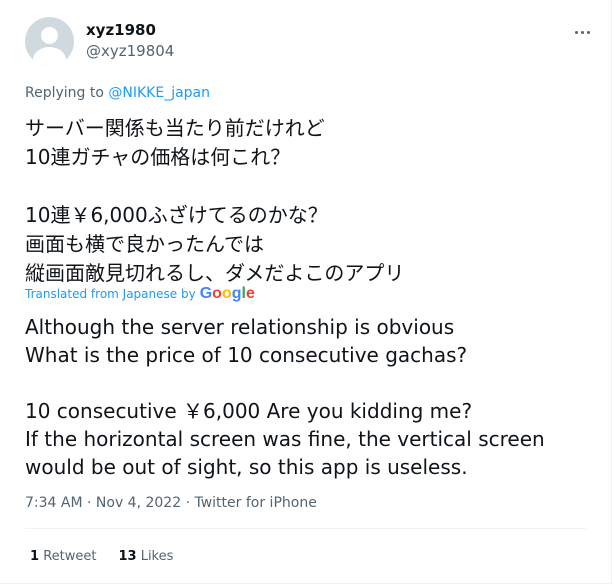 This screenshot has height=585, width=614. I want to click on tweet-translation-blank-line, so click(285, 383).